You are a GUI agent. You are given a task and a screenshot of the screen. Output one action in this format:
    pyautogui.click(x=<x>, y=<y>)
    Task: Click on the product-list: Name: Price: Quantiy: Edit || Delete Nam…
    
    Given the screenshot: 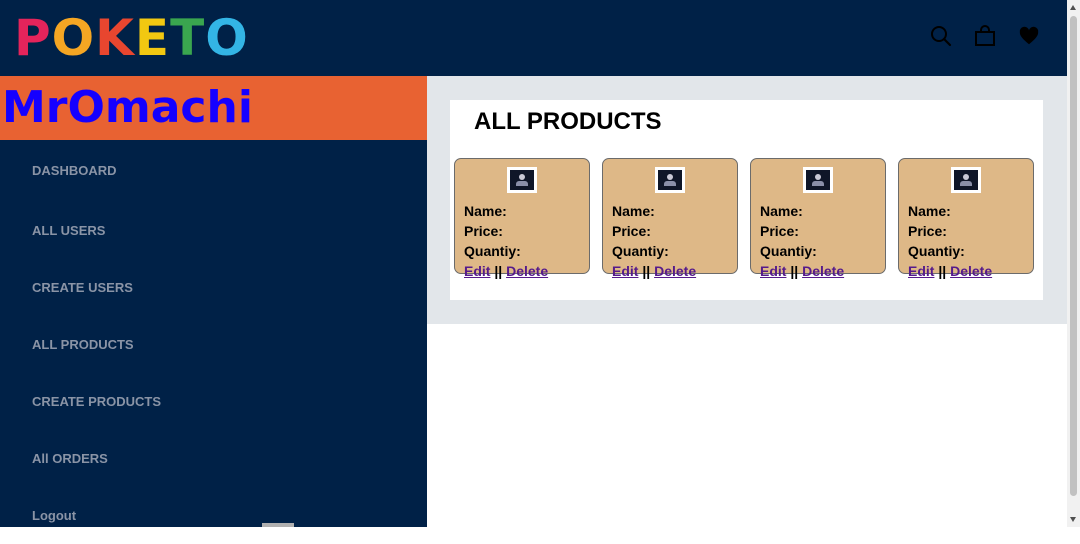 What is the action you would take?
    pyautogui.click(x=744, y=218)
    